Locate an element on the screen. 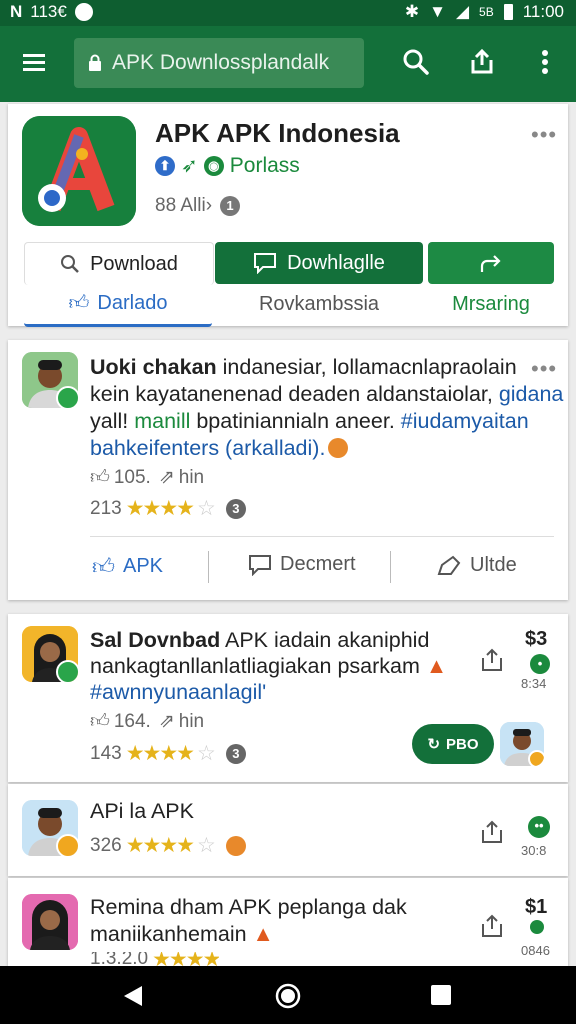 This screenshot has height=1024, width=576. post-rating: 213 ★★★★ ☆ 3 is located at coordinates (168, 508).